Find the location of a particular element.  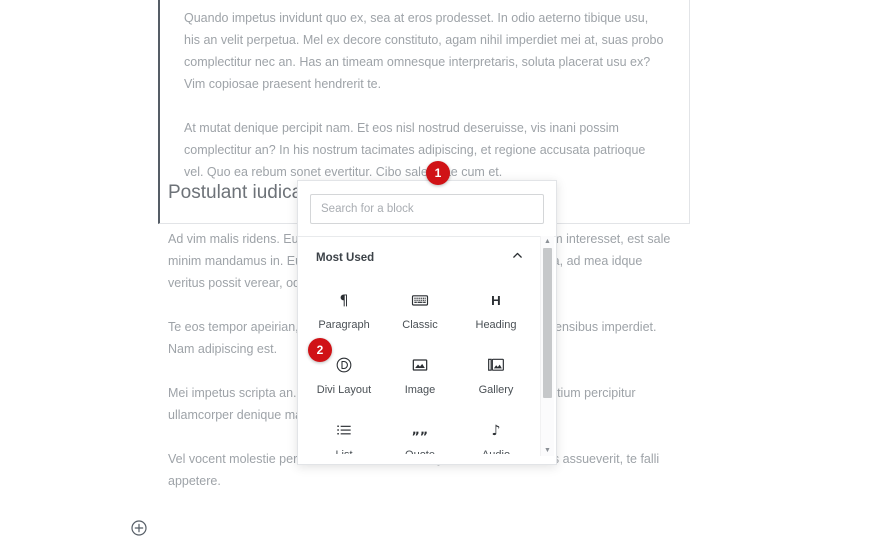

panel-header-title: Most Used is located at coordinates (345, 258).